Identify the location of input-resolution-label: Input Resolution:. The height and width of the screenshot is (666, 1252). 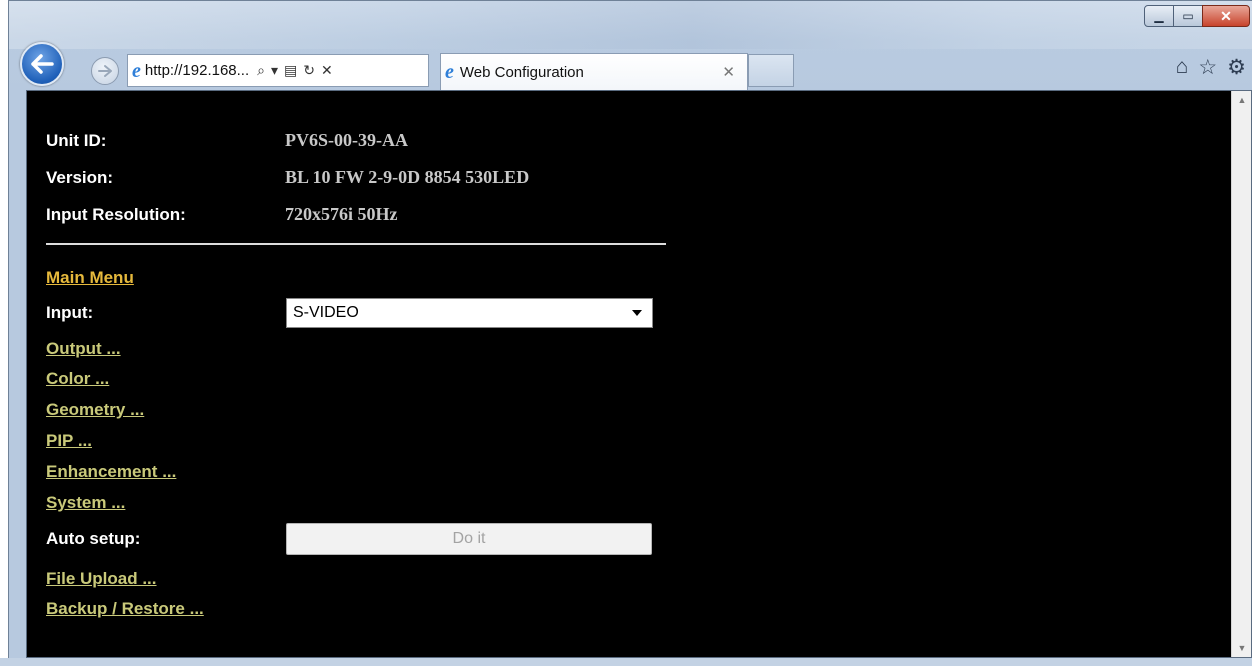
(116, 214).